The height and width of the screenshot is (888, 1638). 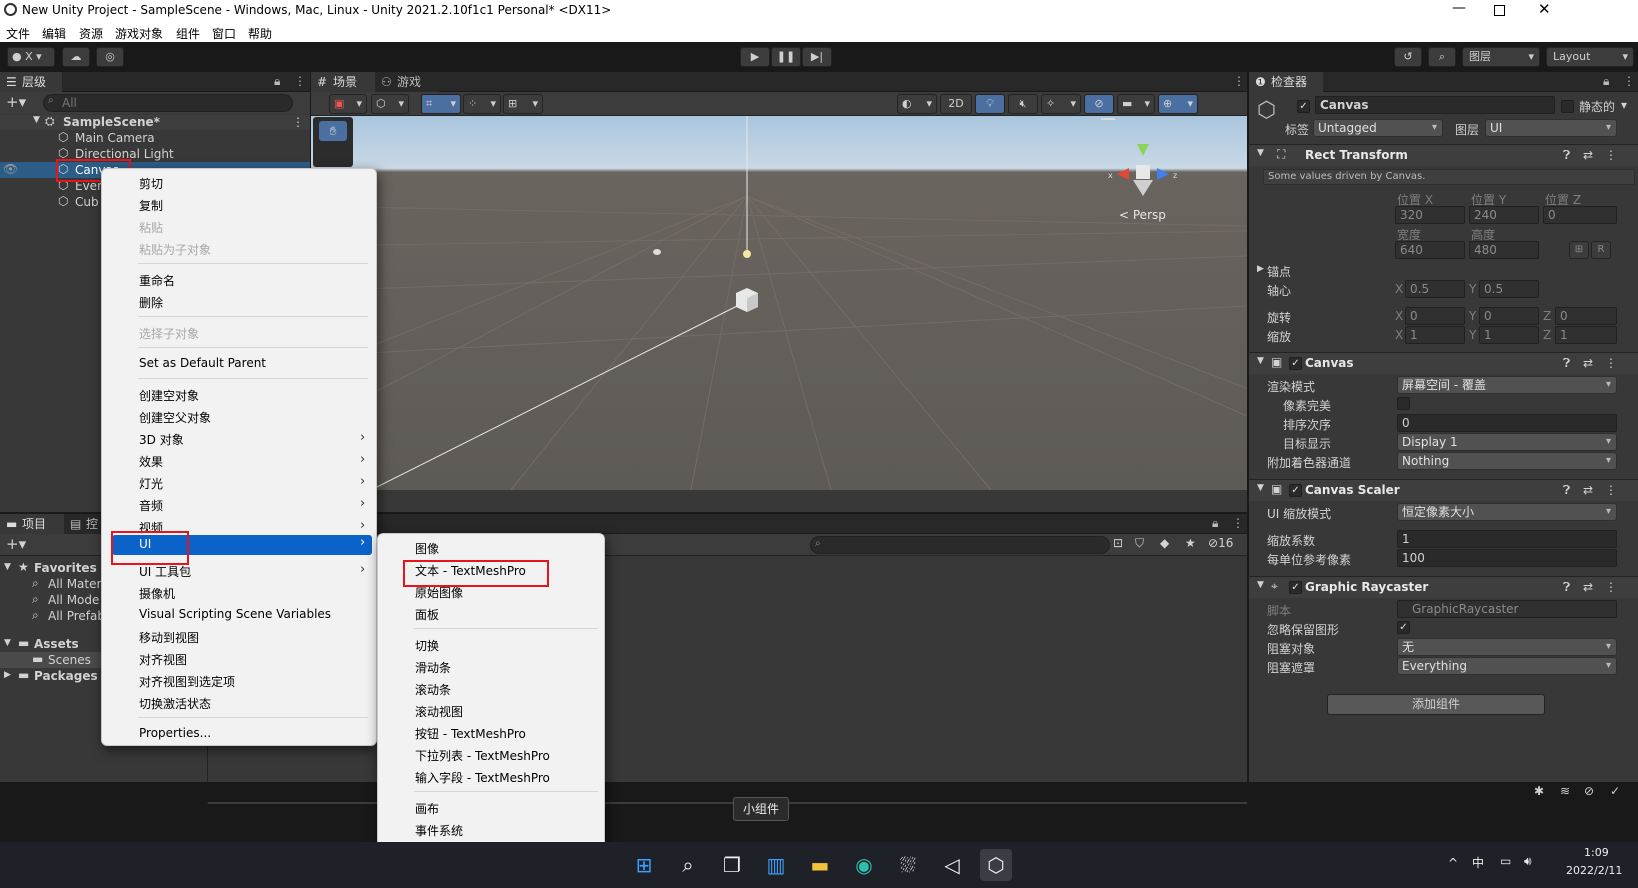 I want to click on favorite-item: All Mode, so click(x=73, y=600).